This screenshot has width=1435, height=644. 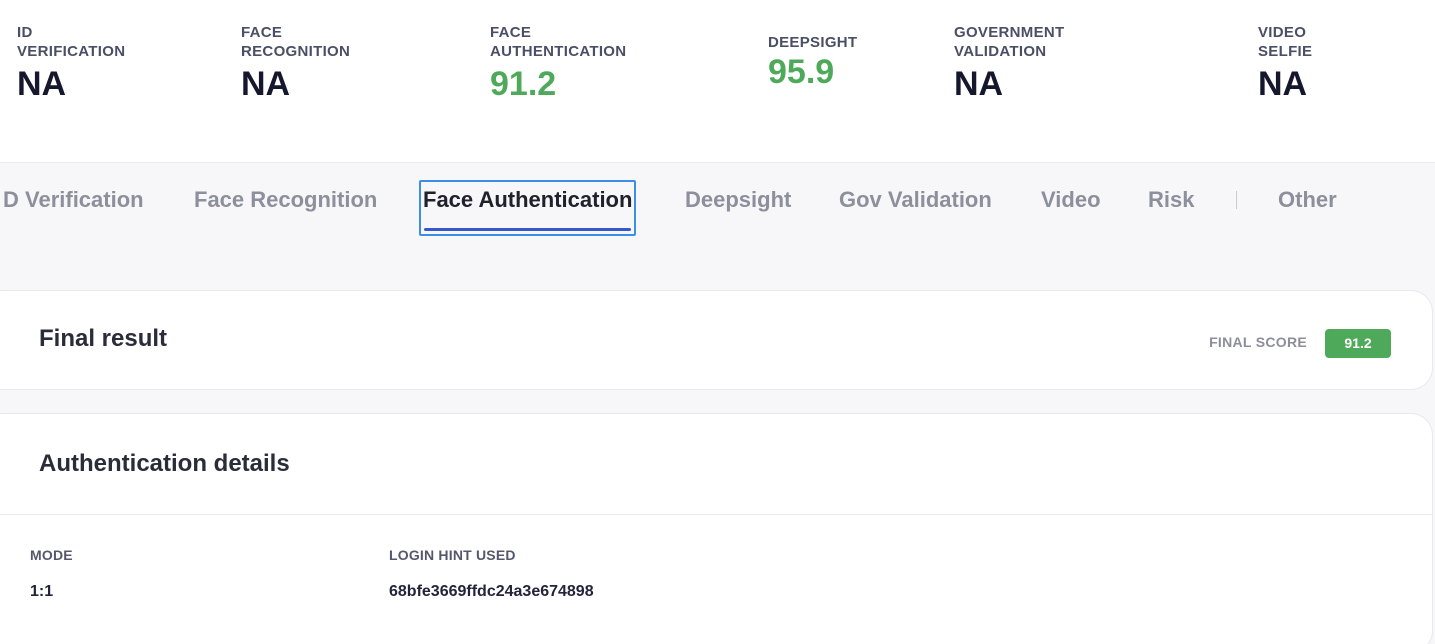 What do you see at coordinates (103, 338) in the screenshot?
I see `final-result-title: Final result` at bounding box center [103, 338].